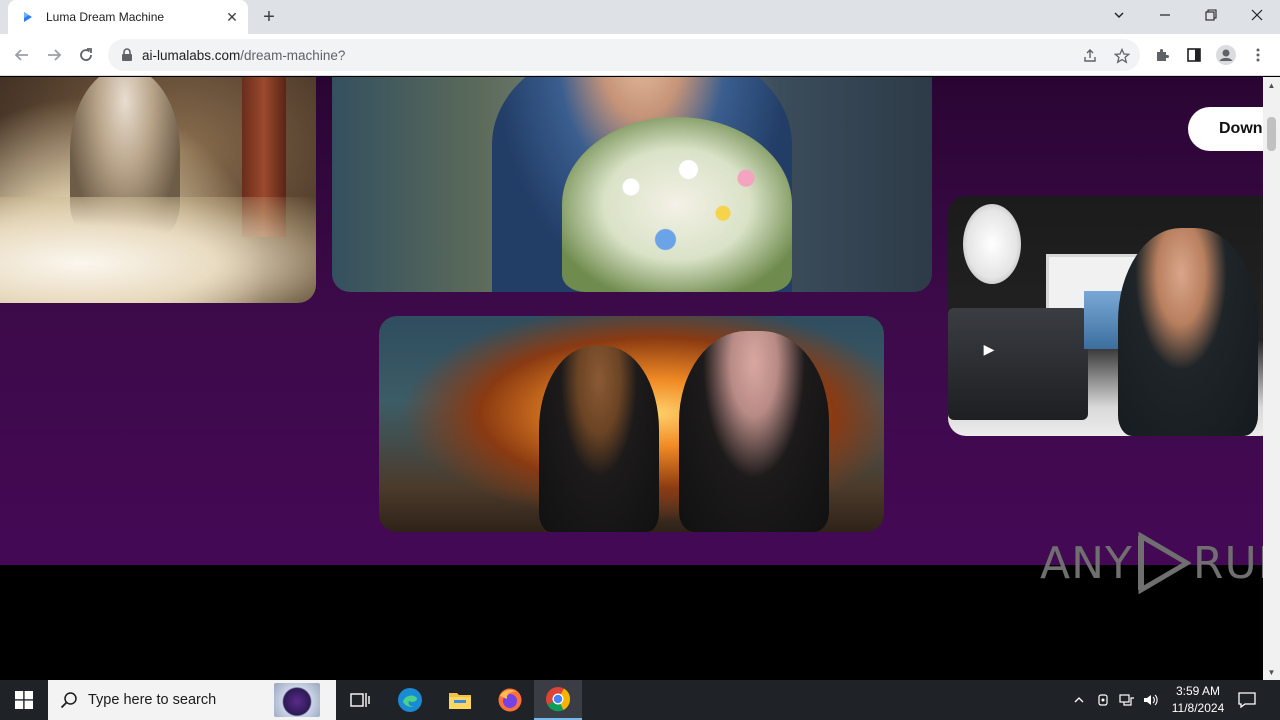 This screenshot has height=720, width=1280. Describe the element at coordinates (1018, 364) in the screenshot. I see `monitor-left` at that location.